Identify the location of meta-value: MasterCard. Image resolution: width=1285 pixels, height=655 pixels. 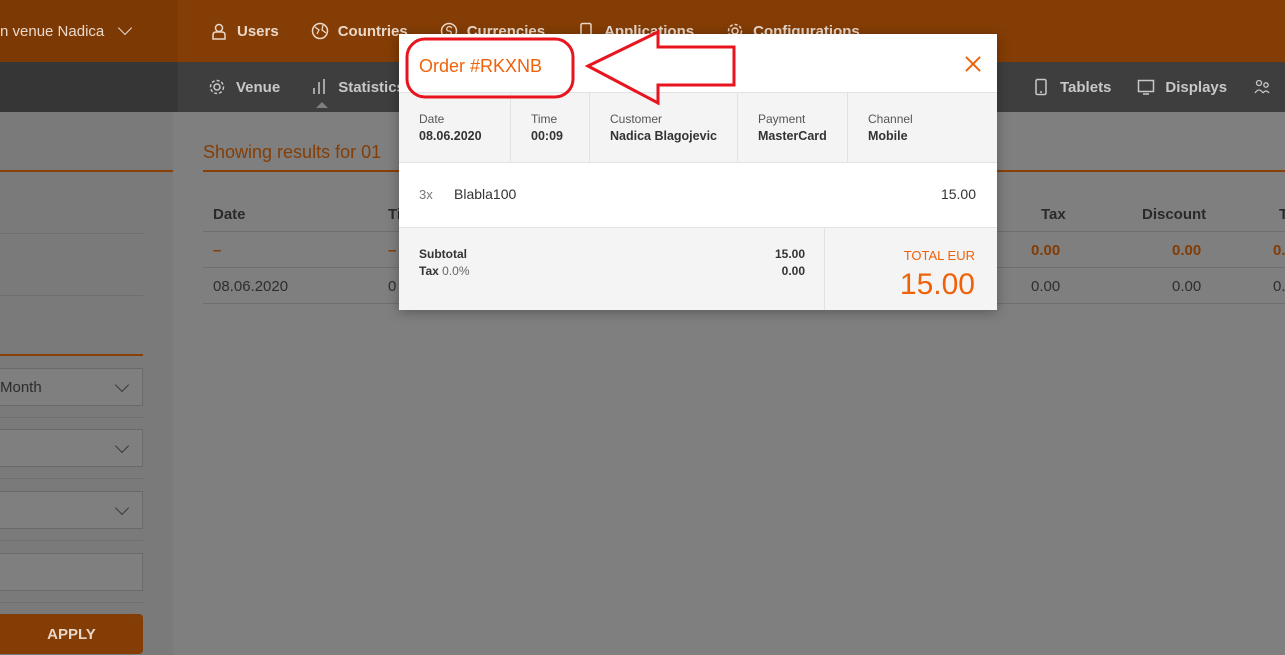
(792, 136).